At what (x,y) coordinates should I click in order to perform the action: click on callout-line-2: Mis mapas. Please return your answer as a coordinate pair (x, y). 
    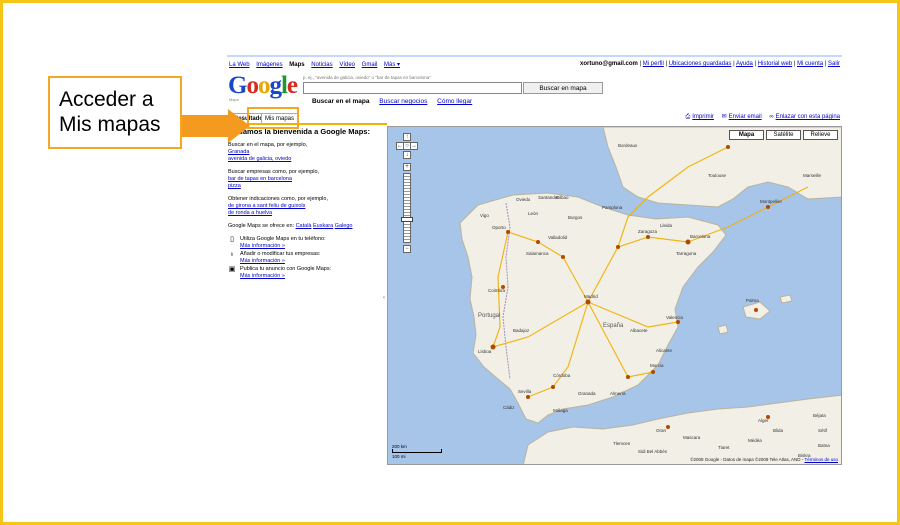
    Looking at the image, I should click on (110, 124).